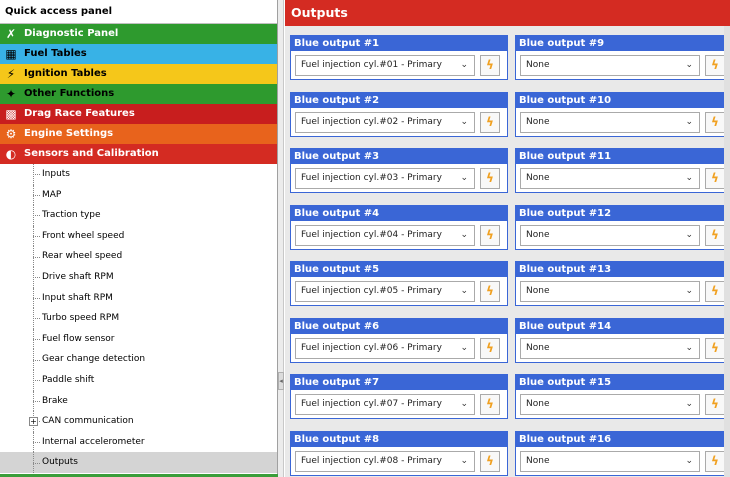 This screenshot has height=477, width=730. Describe the element at coordinates (281, 381) in the screenshot. I see `collapse-arrow-icon: ◂` at that location.